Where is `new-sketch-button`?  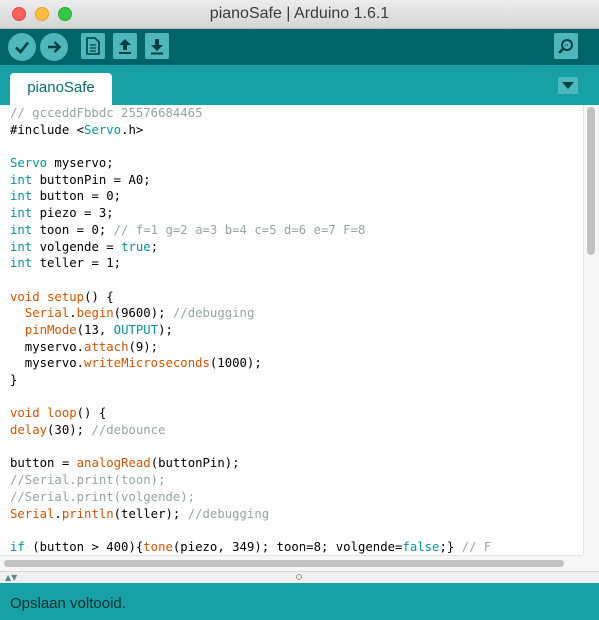
new-sketch-button is located at coordinates (93, 46).